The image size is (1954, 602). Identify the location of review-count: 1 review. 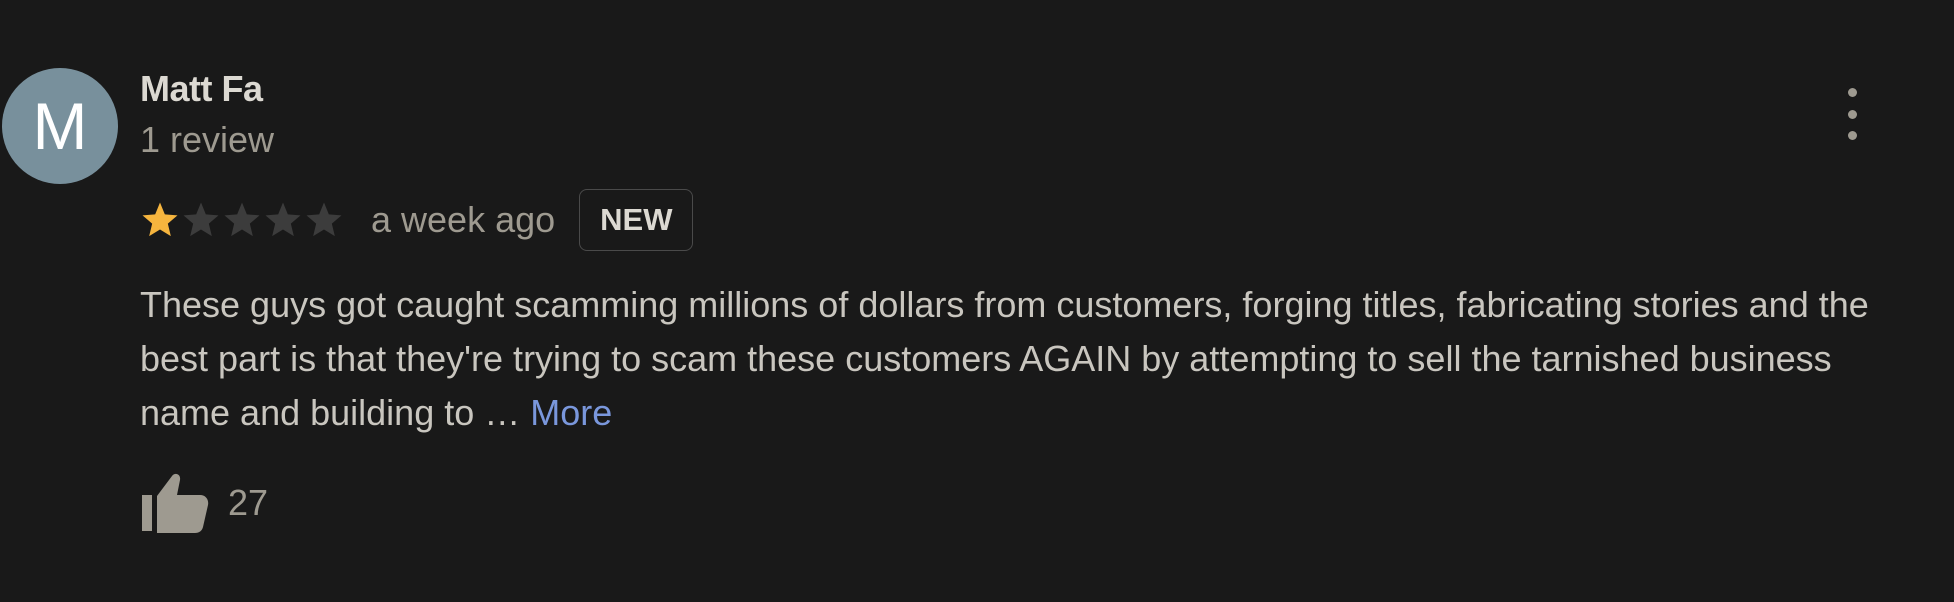
(207, 140).